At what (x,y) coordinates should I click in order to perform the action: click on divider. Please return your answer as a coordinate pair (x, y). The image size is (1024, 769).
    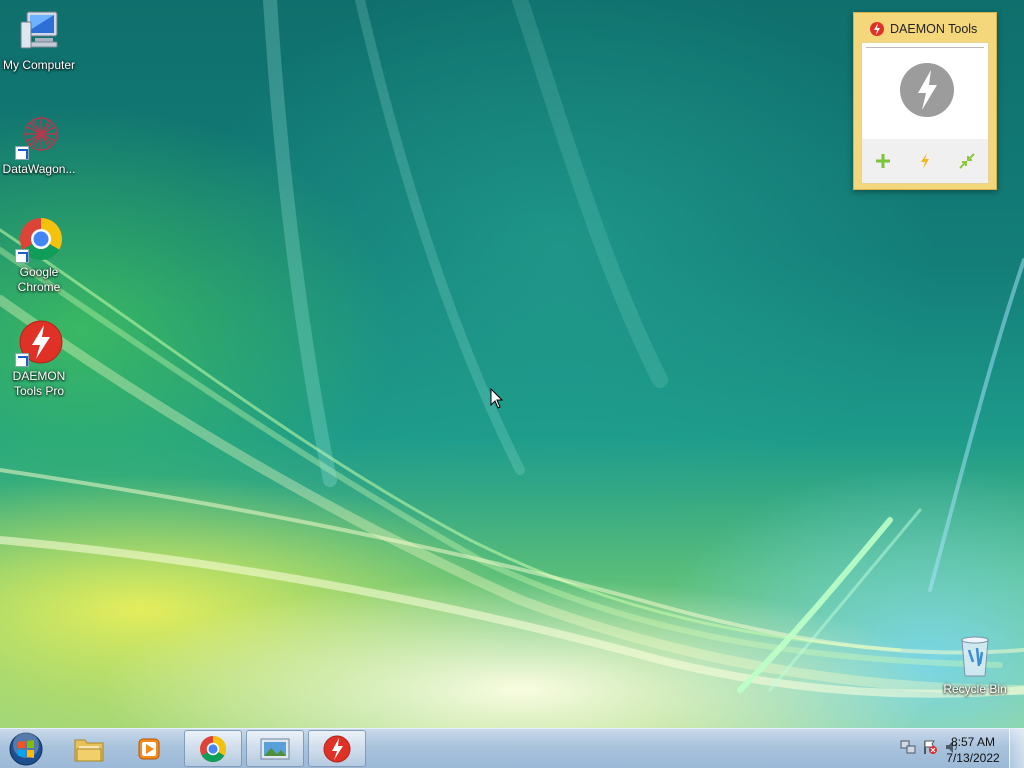
    Looking at the image, I should click on (925, 47).